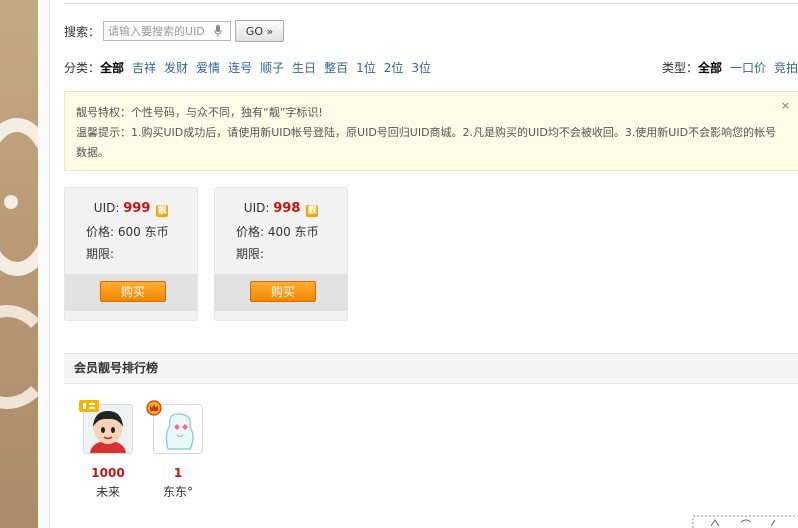  What do you see at coordinates (44, 264) in the screenshot?
I see `page-edge` at bounding box center [44, 264].